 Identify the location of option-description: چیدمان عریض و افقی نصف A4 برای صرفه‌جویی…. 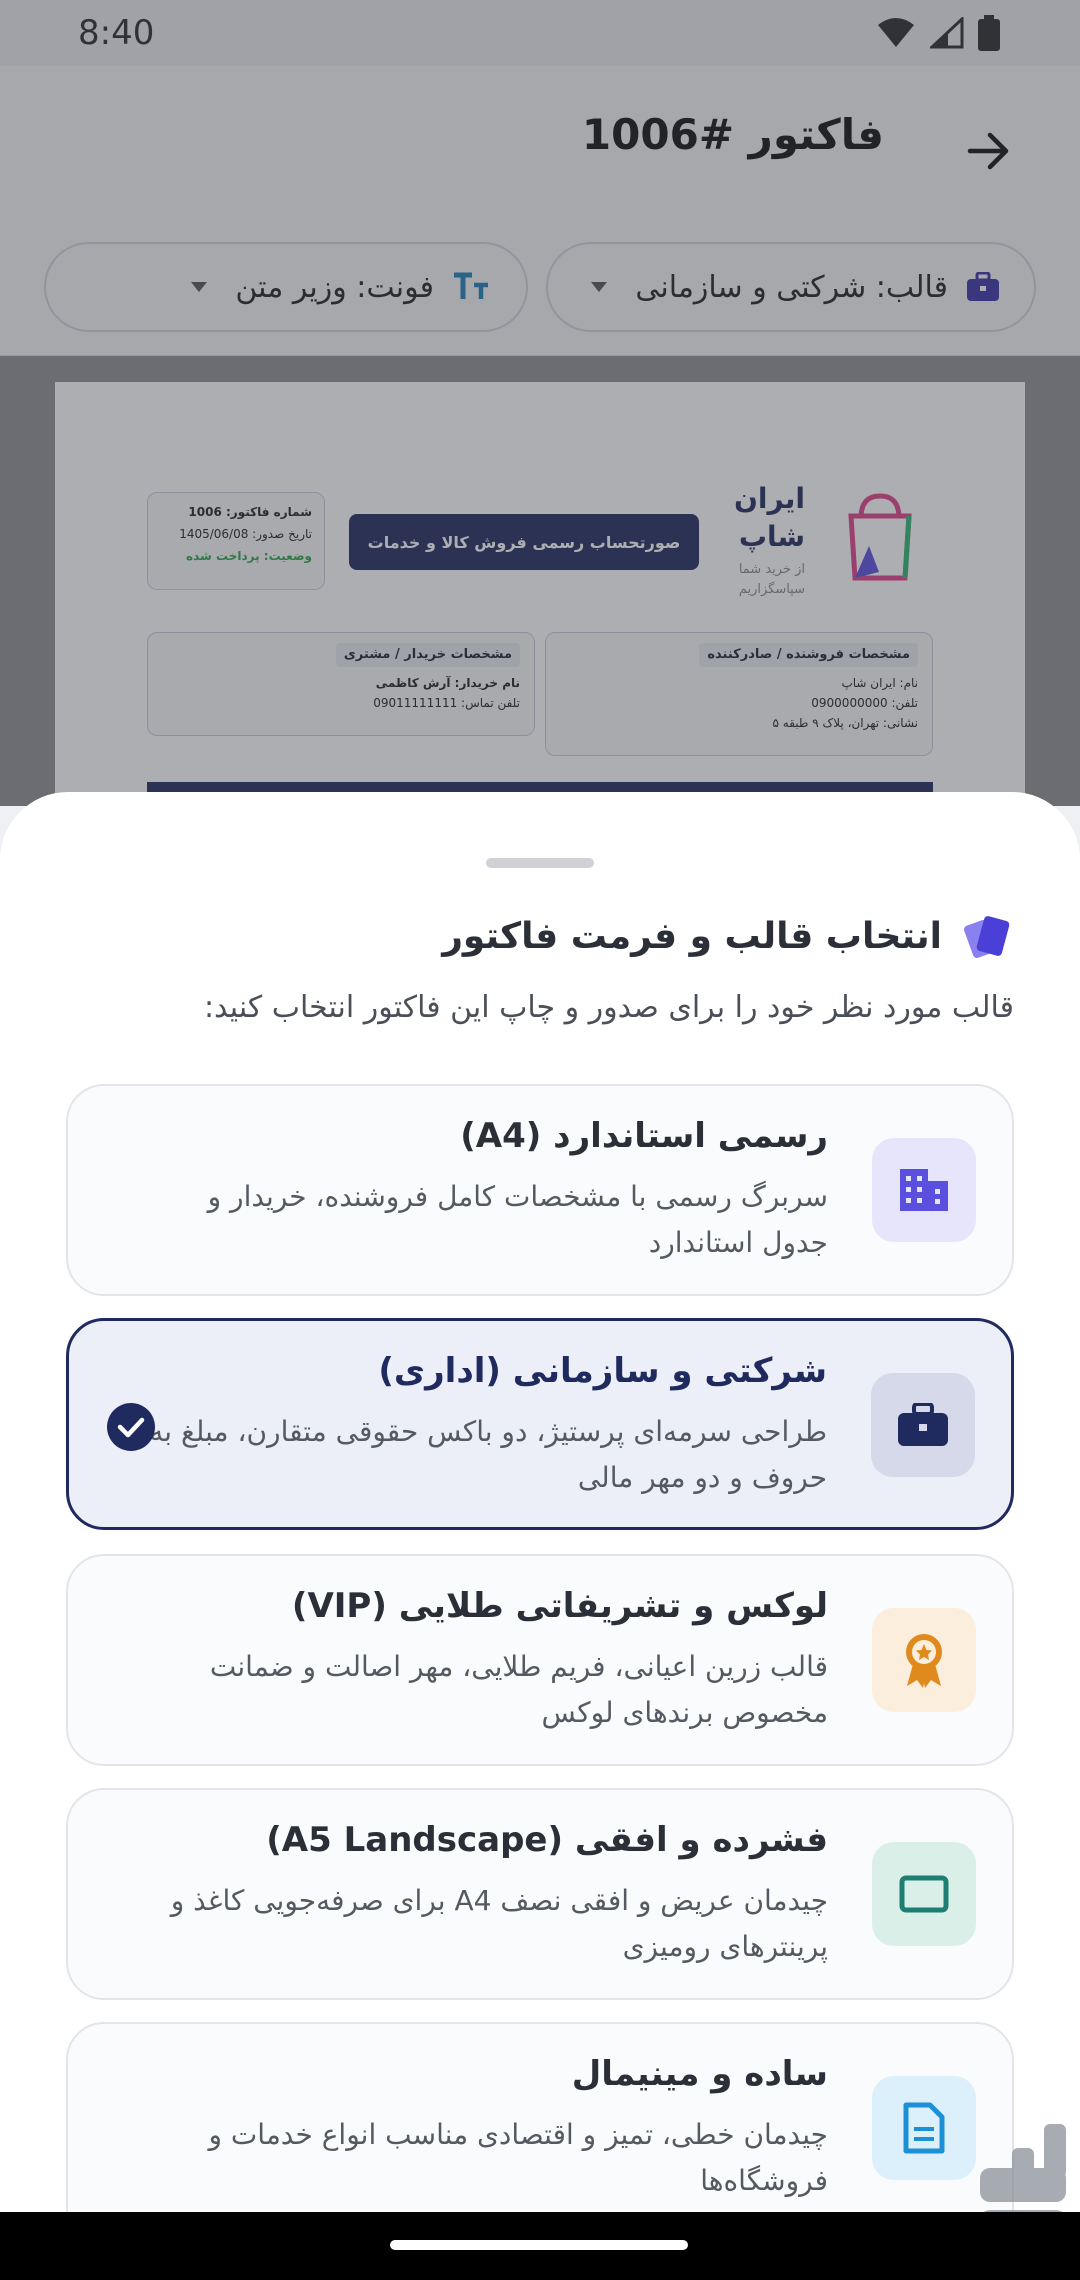
(499, 1923).